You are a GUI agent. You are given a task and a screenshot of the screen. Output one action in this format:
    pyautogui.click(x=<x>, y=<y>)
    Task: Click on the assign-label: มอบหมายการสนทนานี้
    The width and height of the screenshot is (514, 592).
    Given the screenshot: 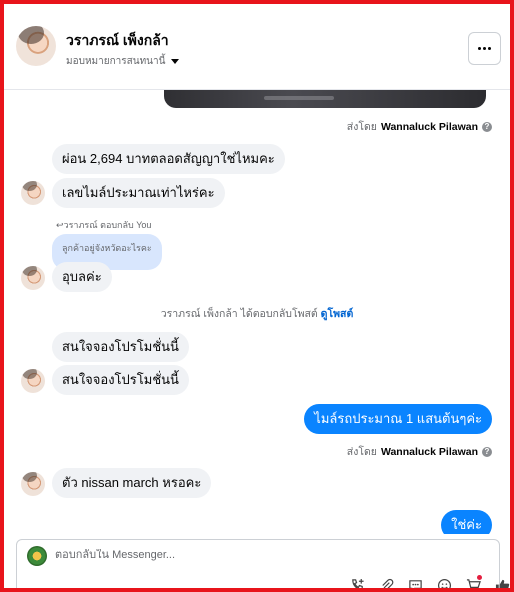 What is the action you would take?
    pyautogui.click(x=116, y=61)
    